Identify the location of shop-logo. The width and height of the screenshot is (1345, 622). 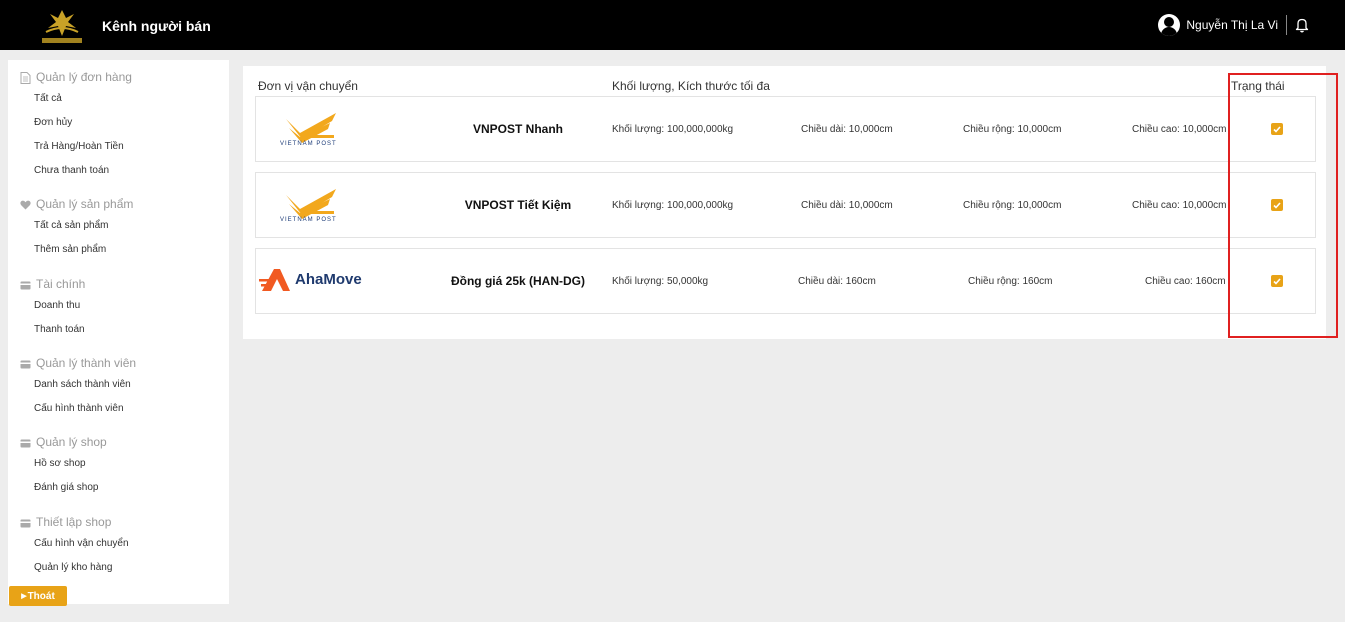
(62, 26).